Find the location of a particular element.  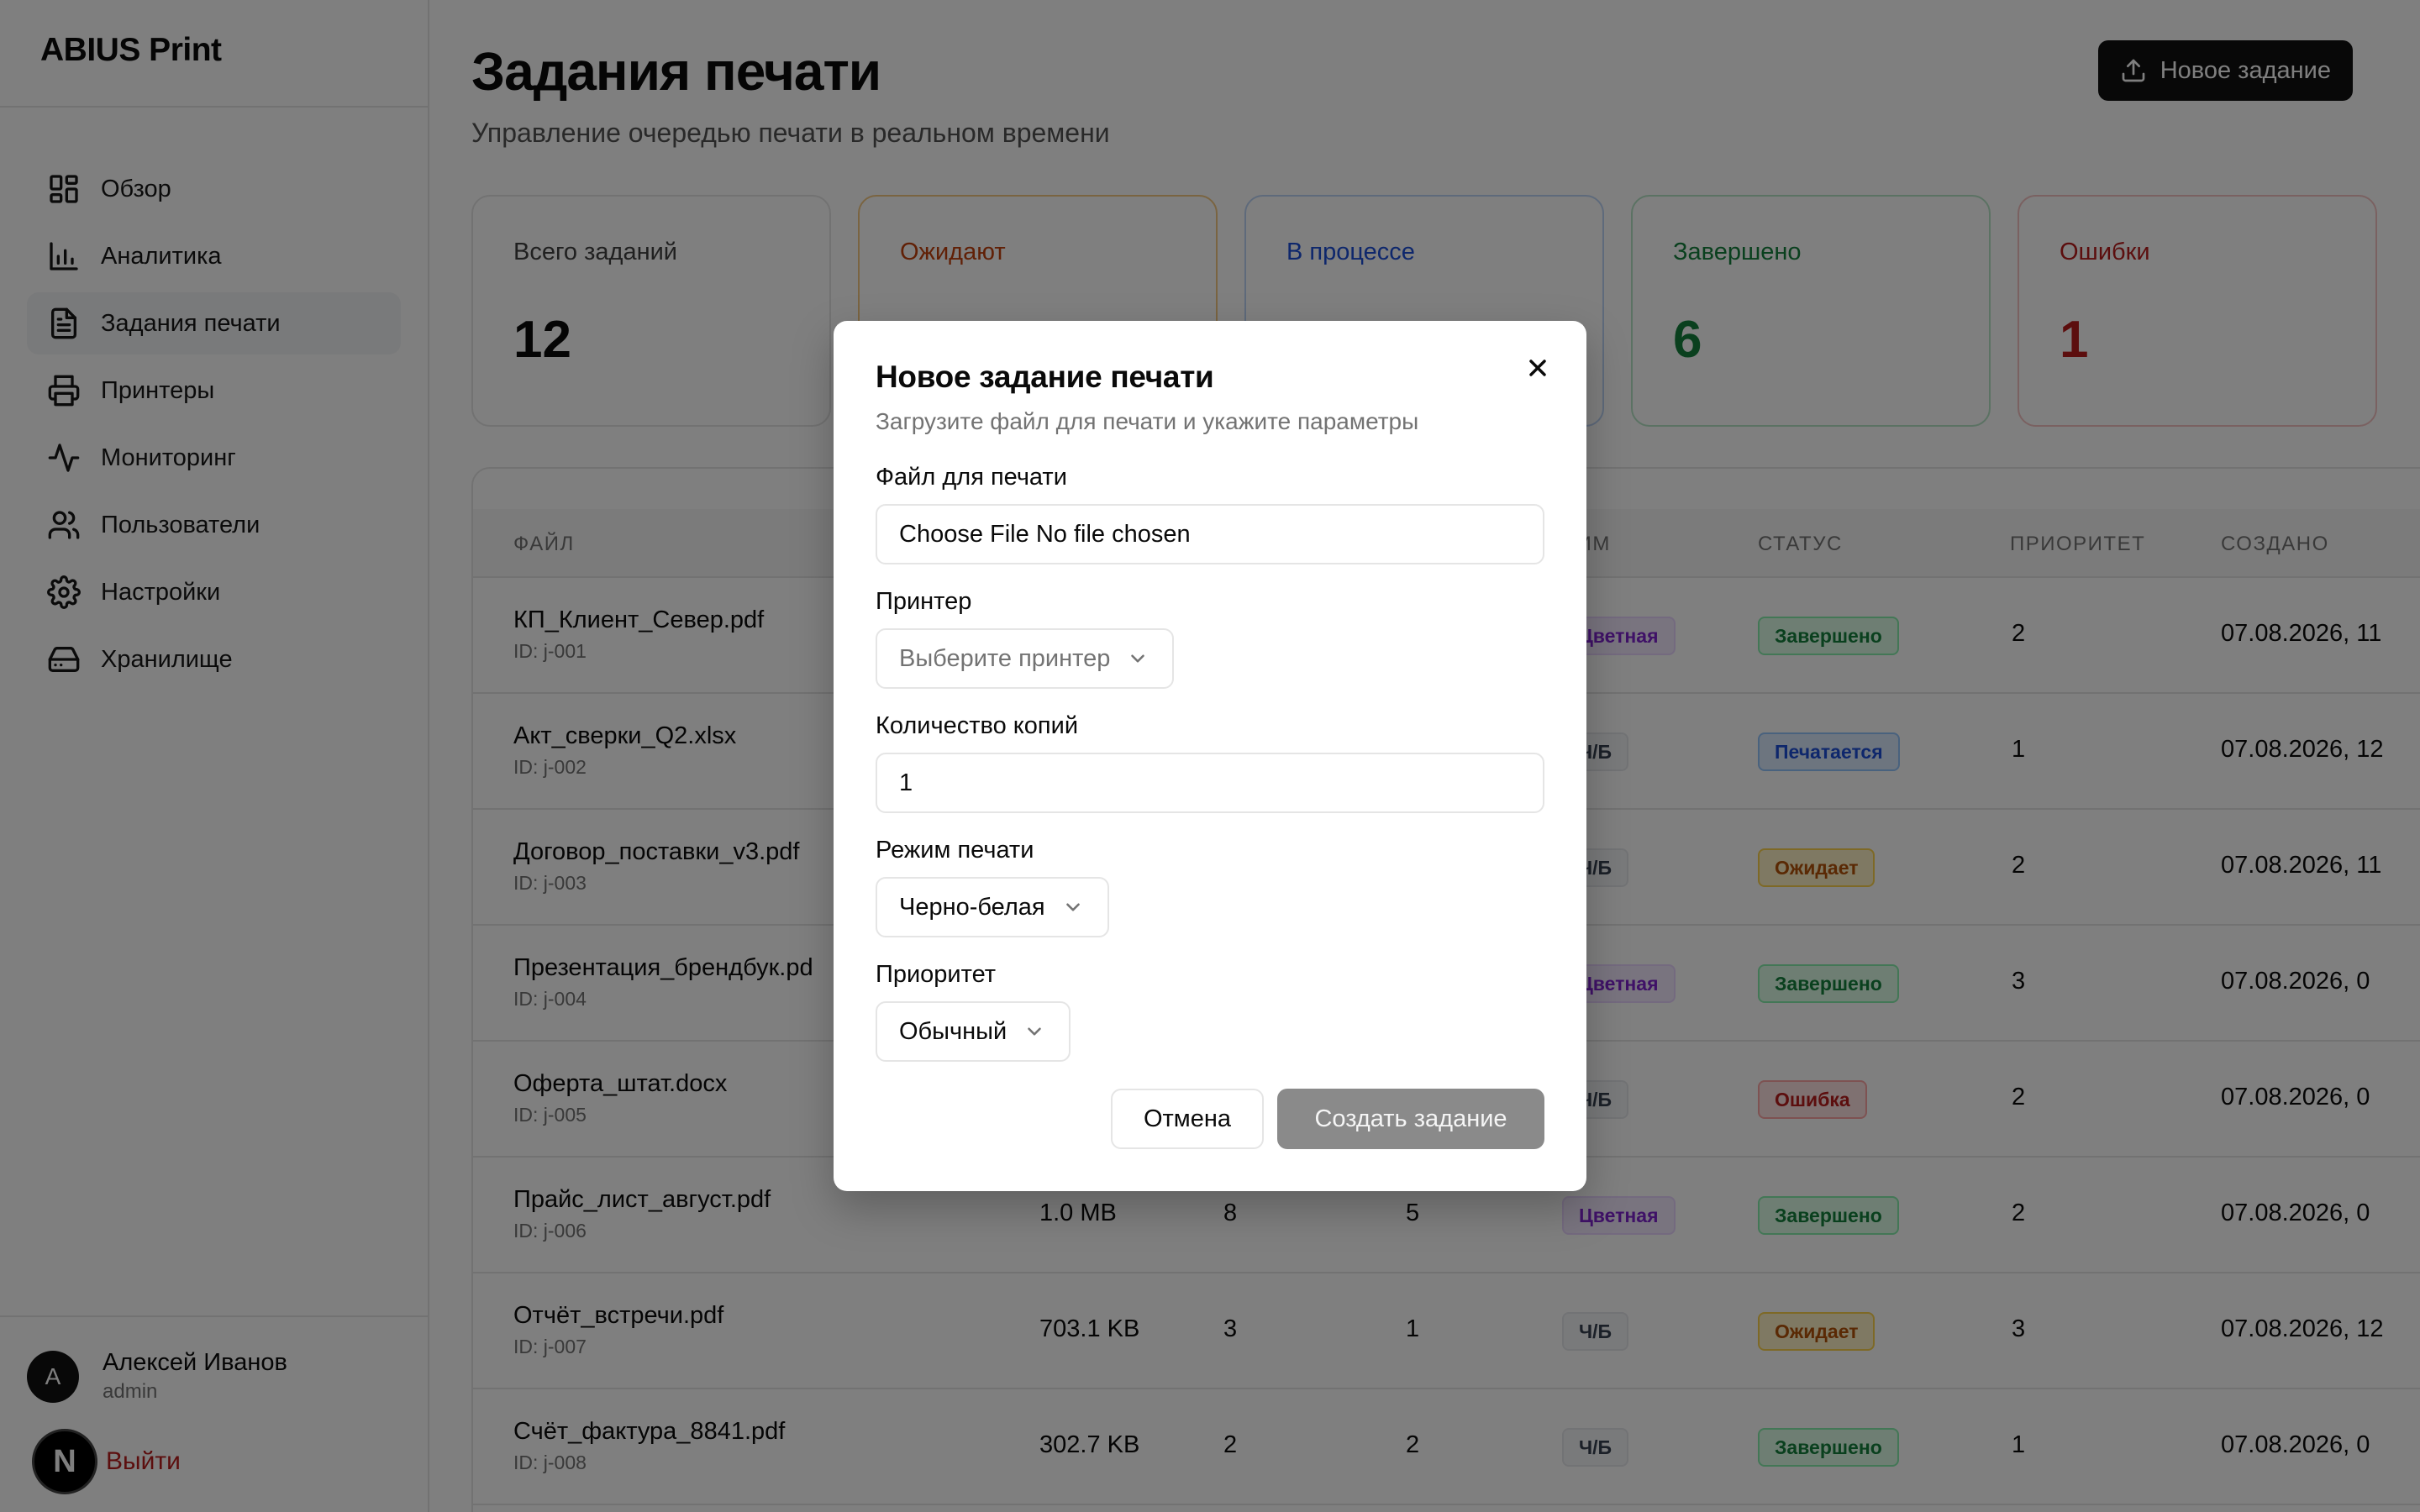

close-icon is located at coordinates (1537, 368).